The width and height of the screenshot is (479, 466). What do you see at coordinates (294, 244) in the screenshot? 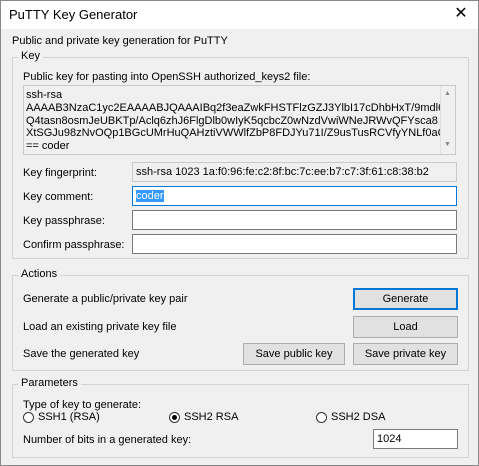
I see `confirm-passphrase-field` at bounding box center [294, 244].